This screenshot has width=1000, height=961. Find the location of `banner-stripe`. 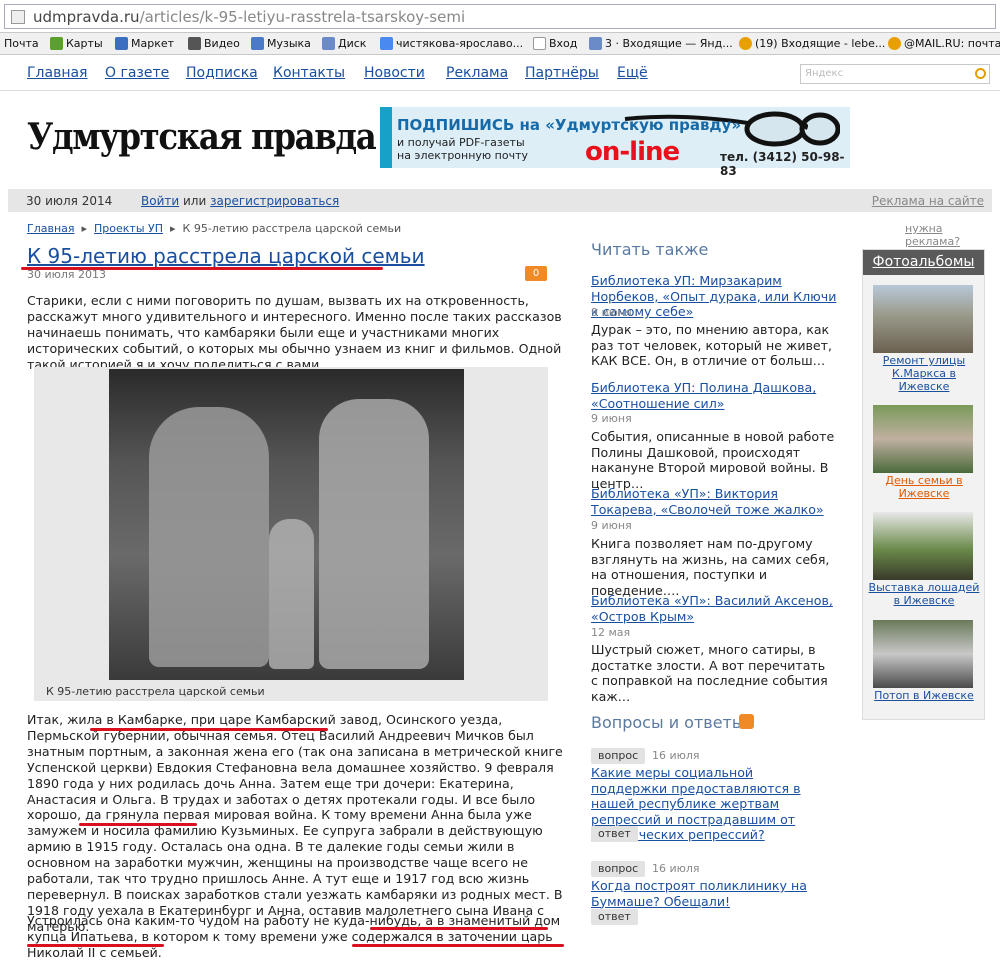

banner-stripe is located at coordinates (386, 137).